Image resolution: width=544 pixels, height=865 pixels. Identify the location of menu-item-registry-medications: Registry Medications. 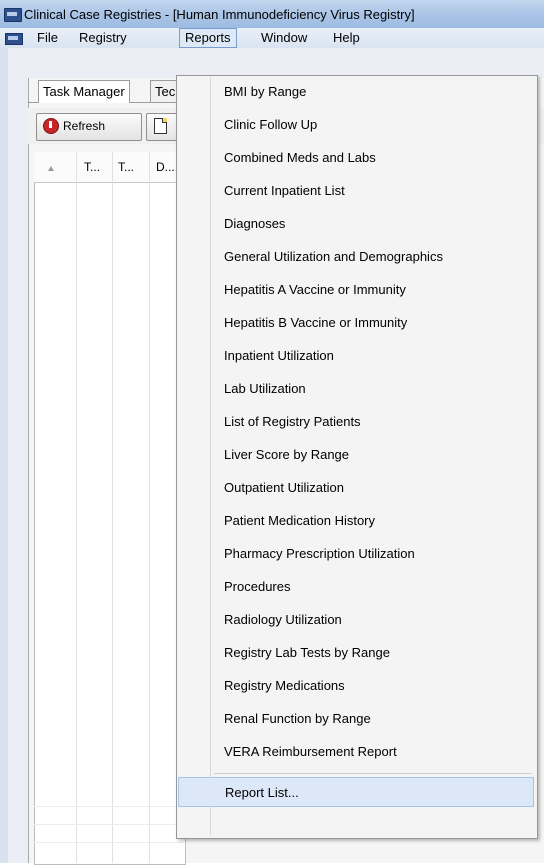
(356, 686).